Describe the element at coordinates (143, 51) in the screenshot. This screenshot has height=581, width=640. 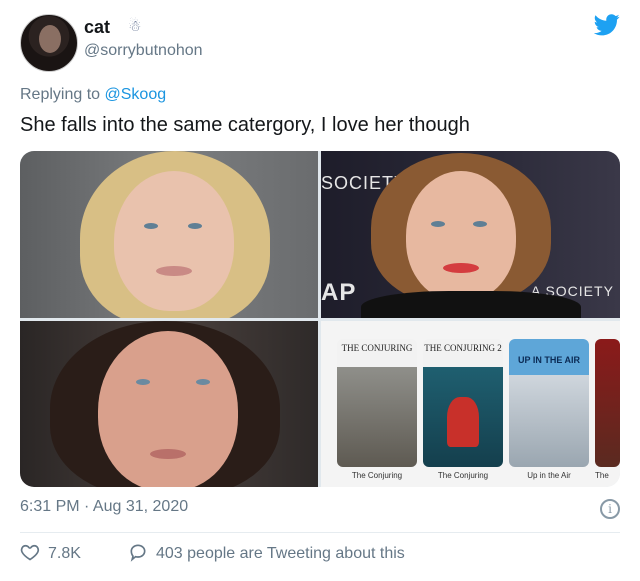
I see `user-handle: @sorrybutnohon` at that location.